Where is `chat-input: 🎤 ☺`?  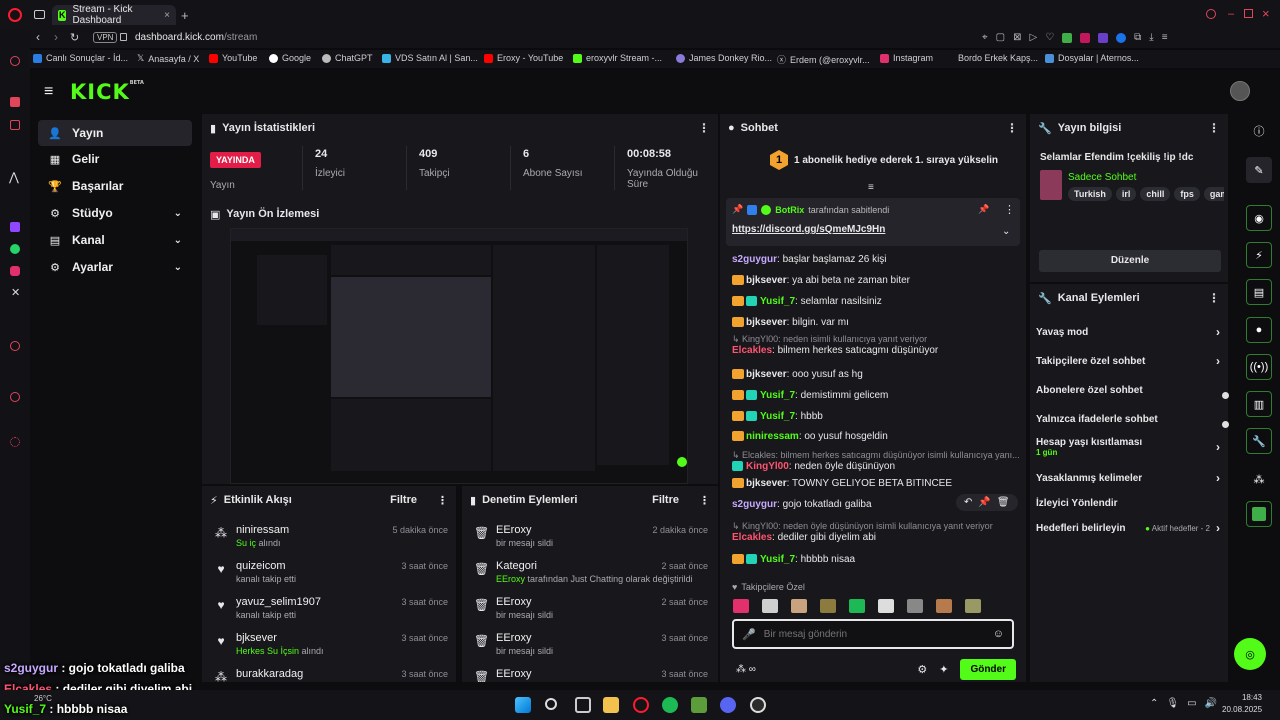
chat-input: 🎤 ☺ is located at coordinates (873, 634).